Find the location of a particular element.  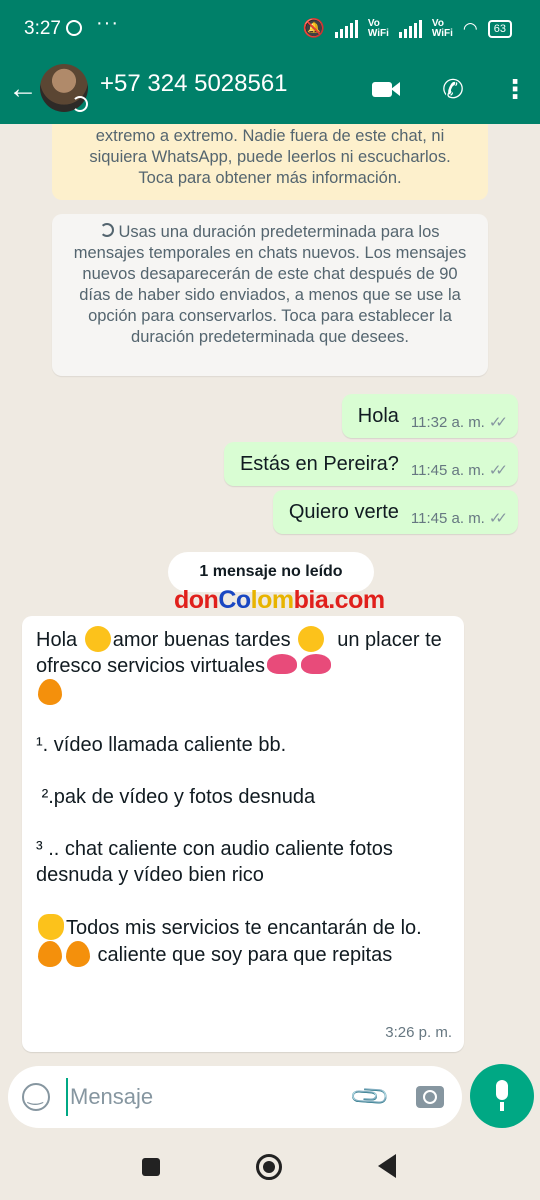

message-time: 11:32 a. m. is located at coordinates (447, 422).